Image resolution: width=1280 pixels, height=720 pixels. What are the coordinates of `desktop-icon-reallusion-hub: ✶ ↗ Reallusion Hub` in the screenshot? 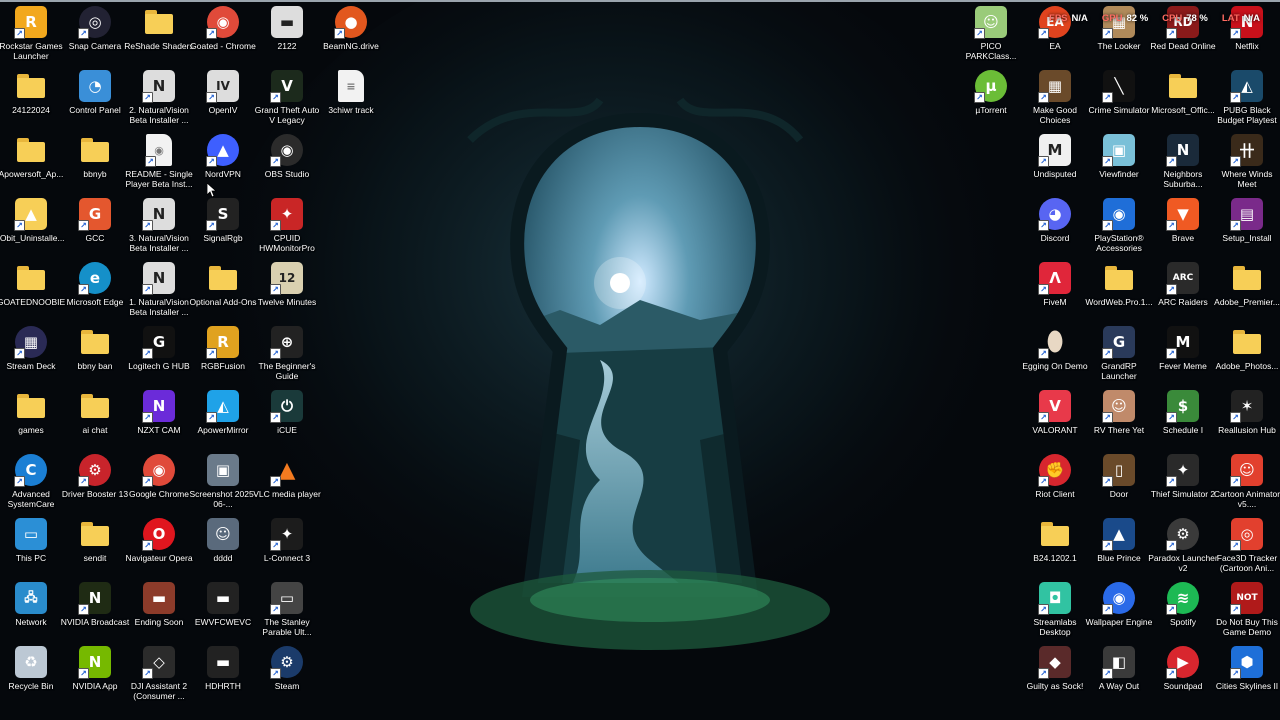 It's located at (1247, 418).